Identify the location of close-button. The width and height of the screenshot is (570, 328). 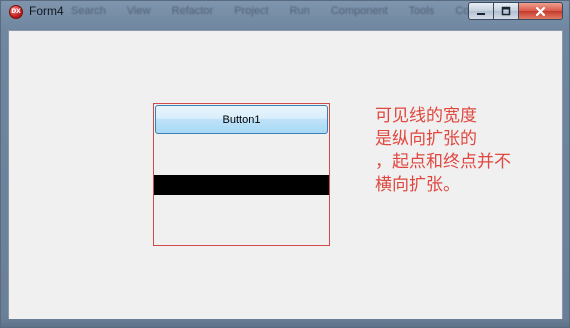
(541, 11).